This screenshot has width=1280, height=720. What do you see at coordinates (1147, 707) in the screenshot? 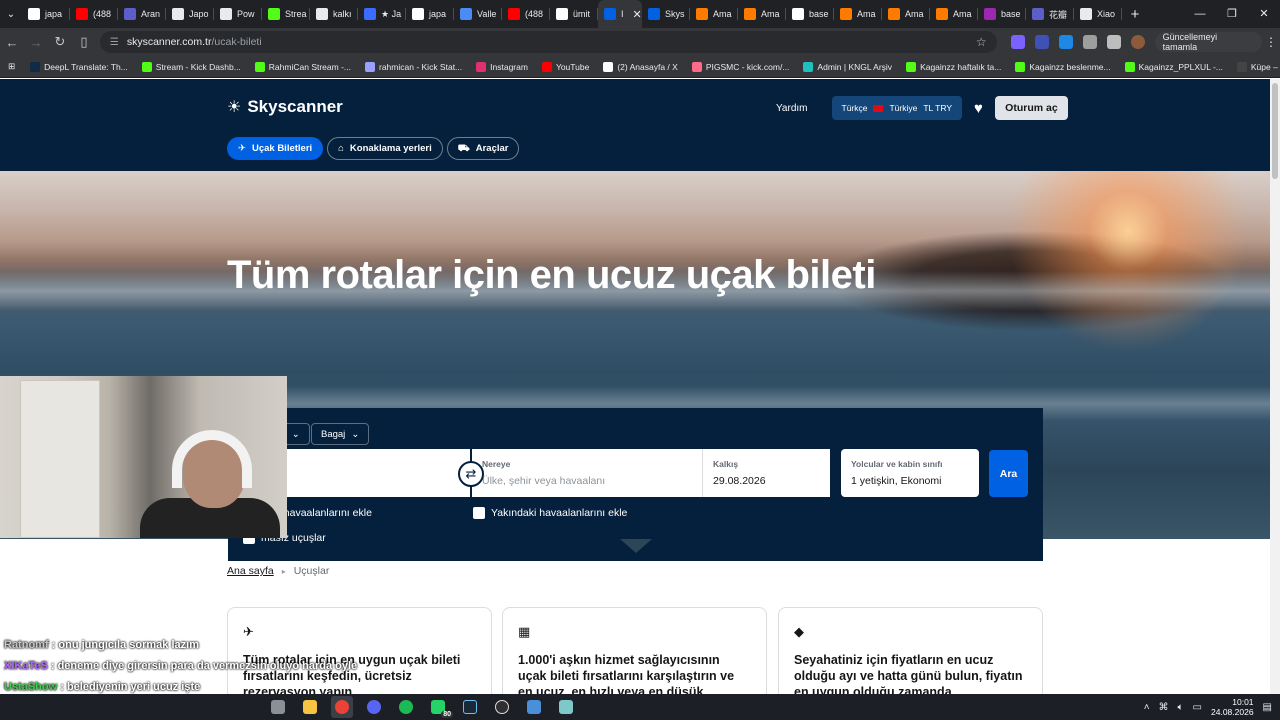
I see `chevron-up-icon: ˄` at bounding box center [1147, 707].